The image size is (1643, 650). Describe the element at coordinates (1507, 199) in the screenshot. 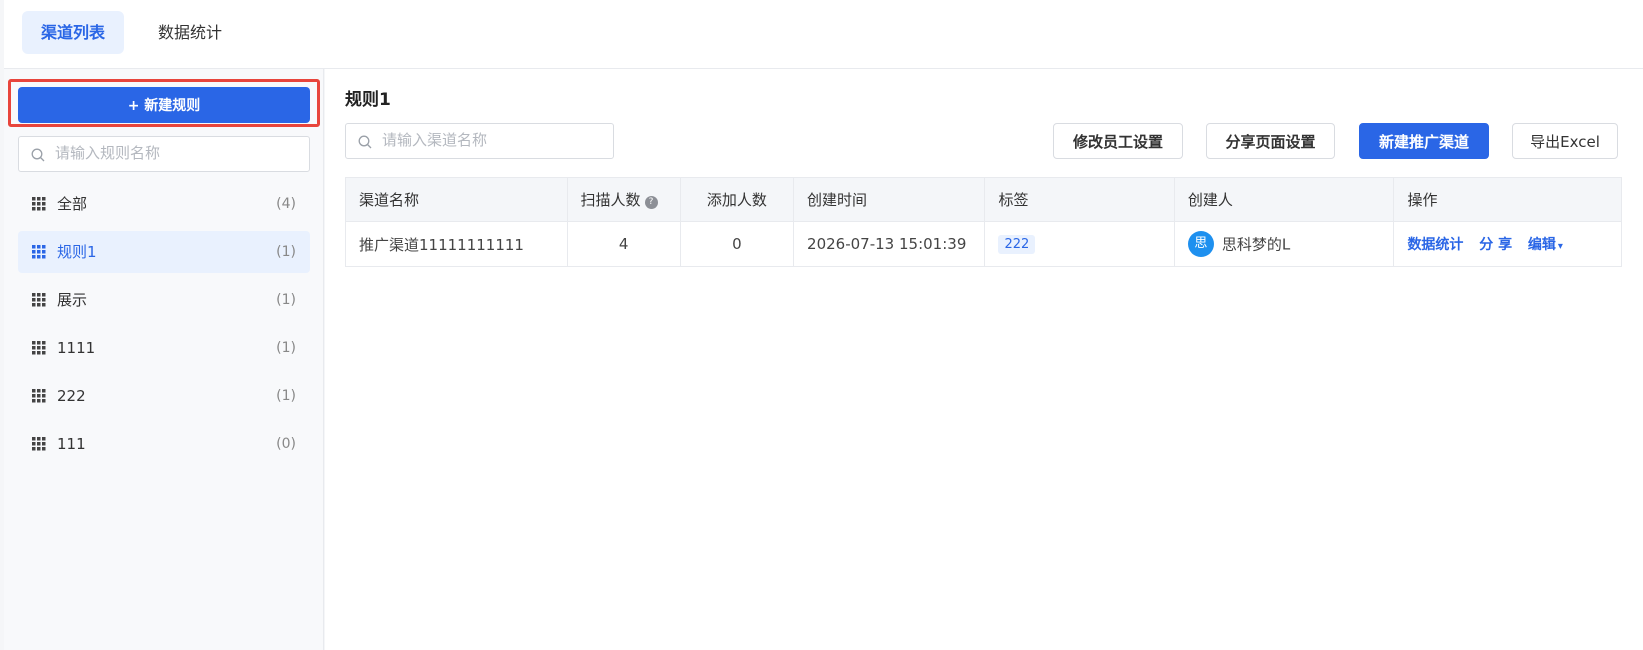

I see `column-header-actions: 操作` at that location.